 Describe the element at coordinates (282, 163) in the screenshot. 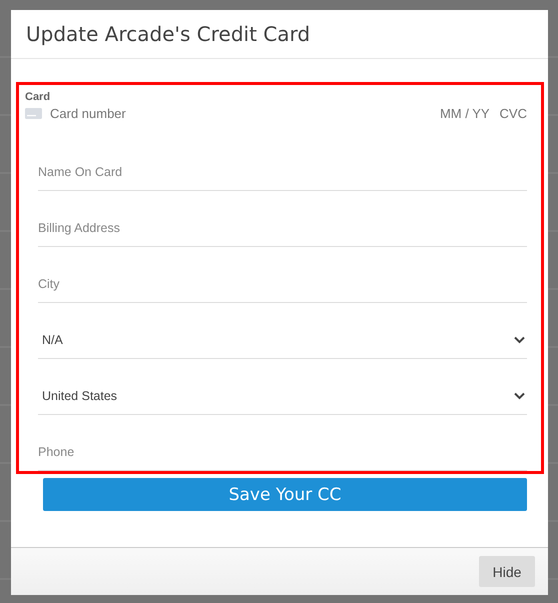

I see `input-field: Name On Card` at that location.